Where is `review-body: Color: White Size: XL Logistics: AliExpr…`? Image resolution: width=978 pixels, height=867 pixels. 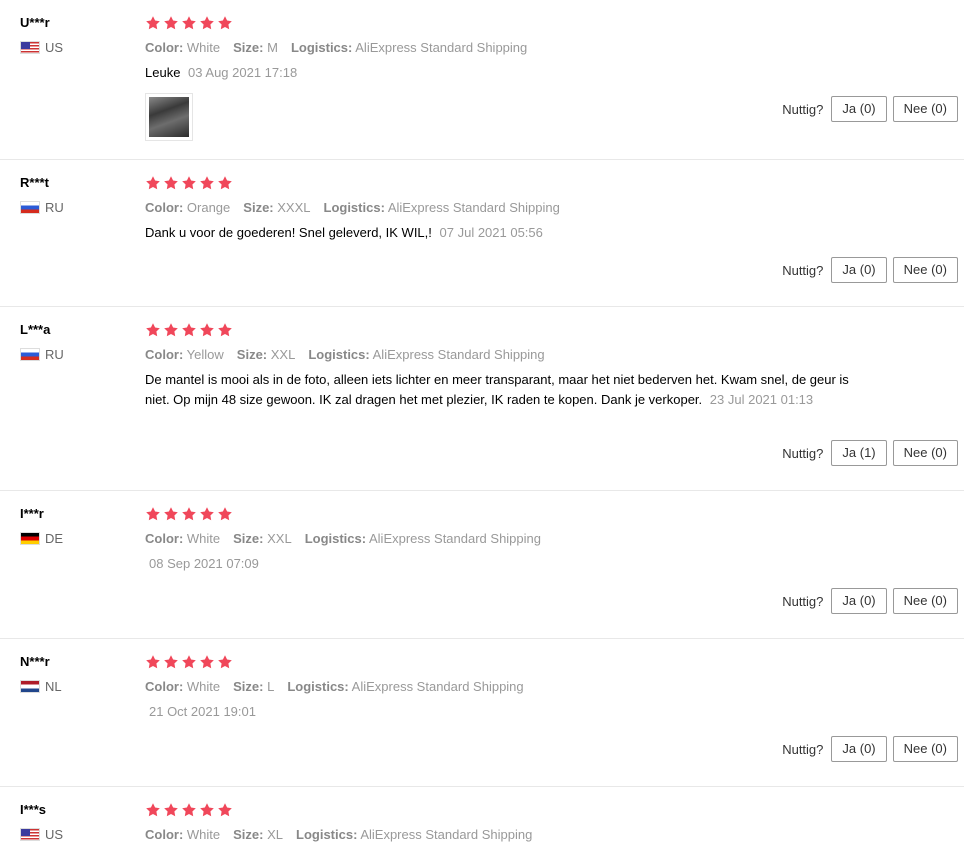 review-body: Color: White Size: XL Logistics: AliExpr… is located at coordinates (554, 821).